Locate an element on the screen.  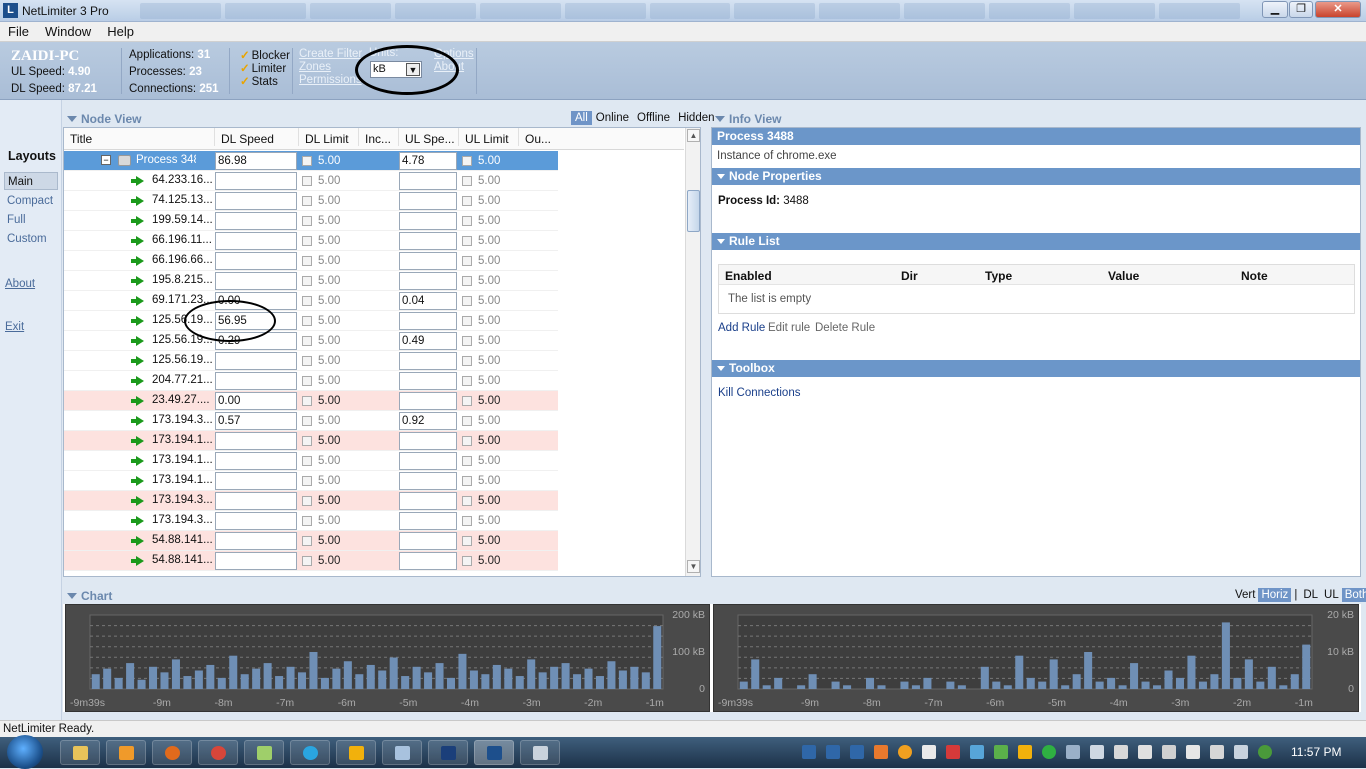
connection-row: 23.49.27.... 0.00 5.00 5.00 is located at coordinates (311, 401).